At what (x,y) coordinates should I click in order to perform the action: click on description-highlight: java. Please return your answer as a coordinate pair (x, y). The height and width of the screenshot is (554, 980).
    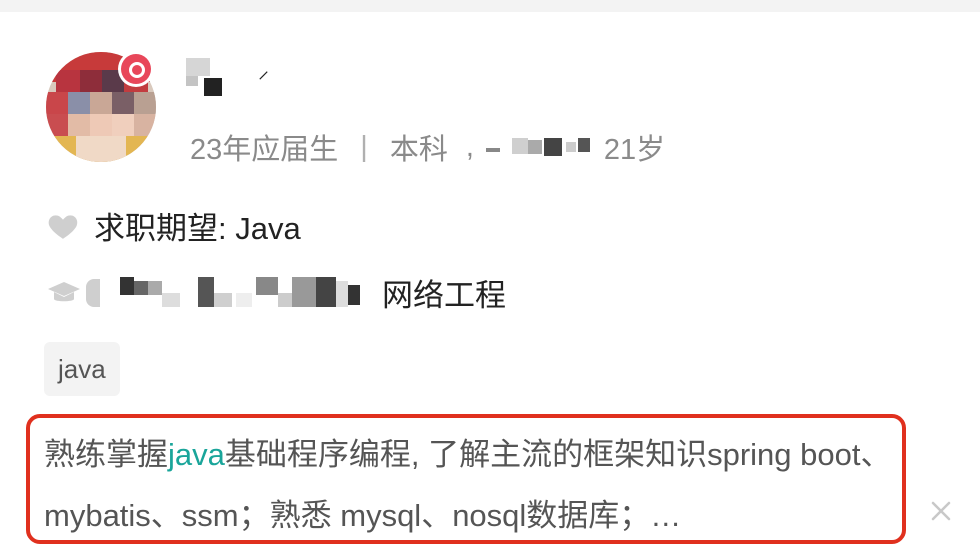
    Looking at the image, I should click on (196, 454).